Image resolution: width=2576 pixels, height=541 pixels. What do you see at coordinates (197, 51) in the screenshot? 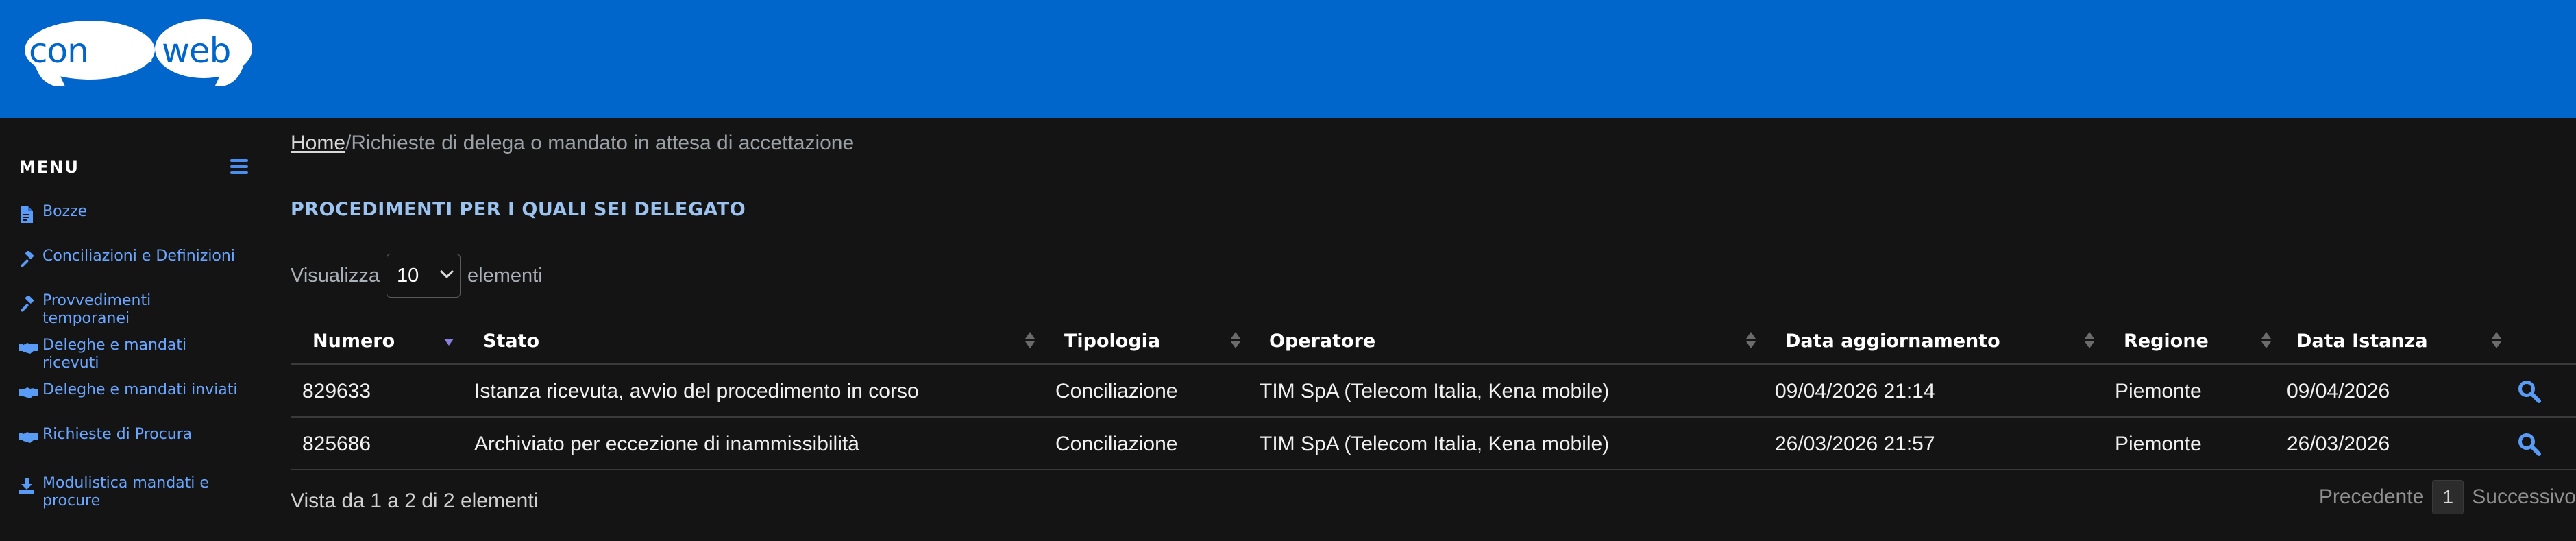
I see `logo-text-web: web` at bounding box center [197, 51].